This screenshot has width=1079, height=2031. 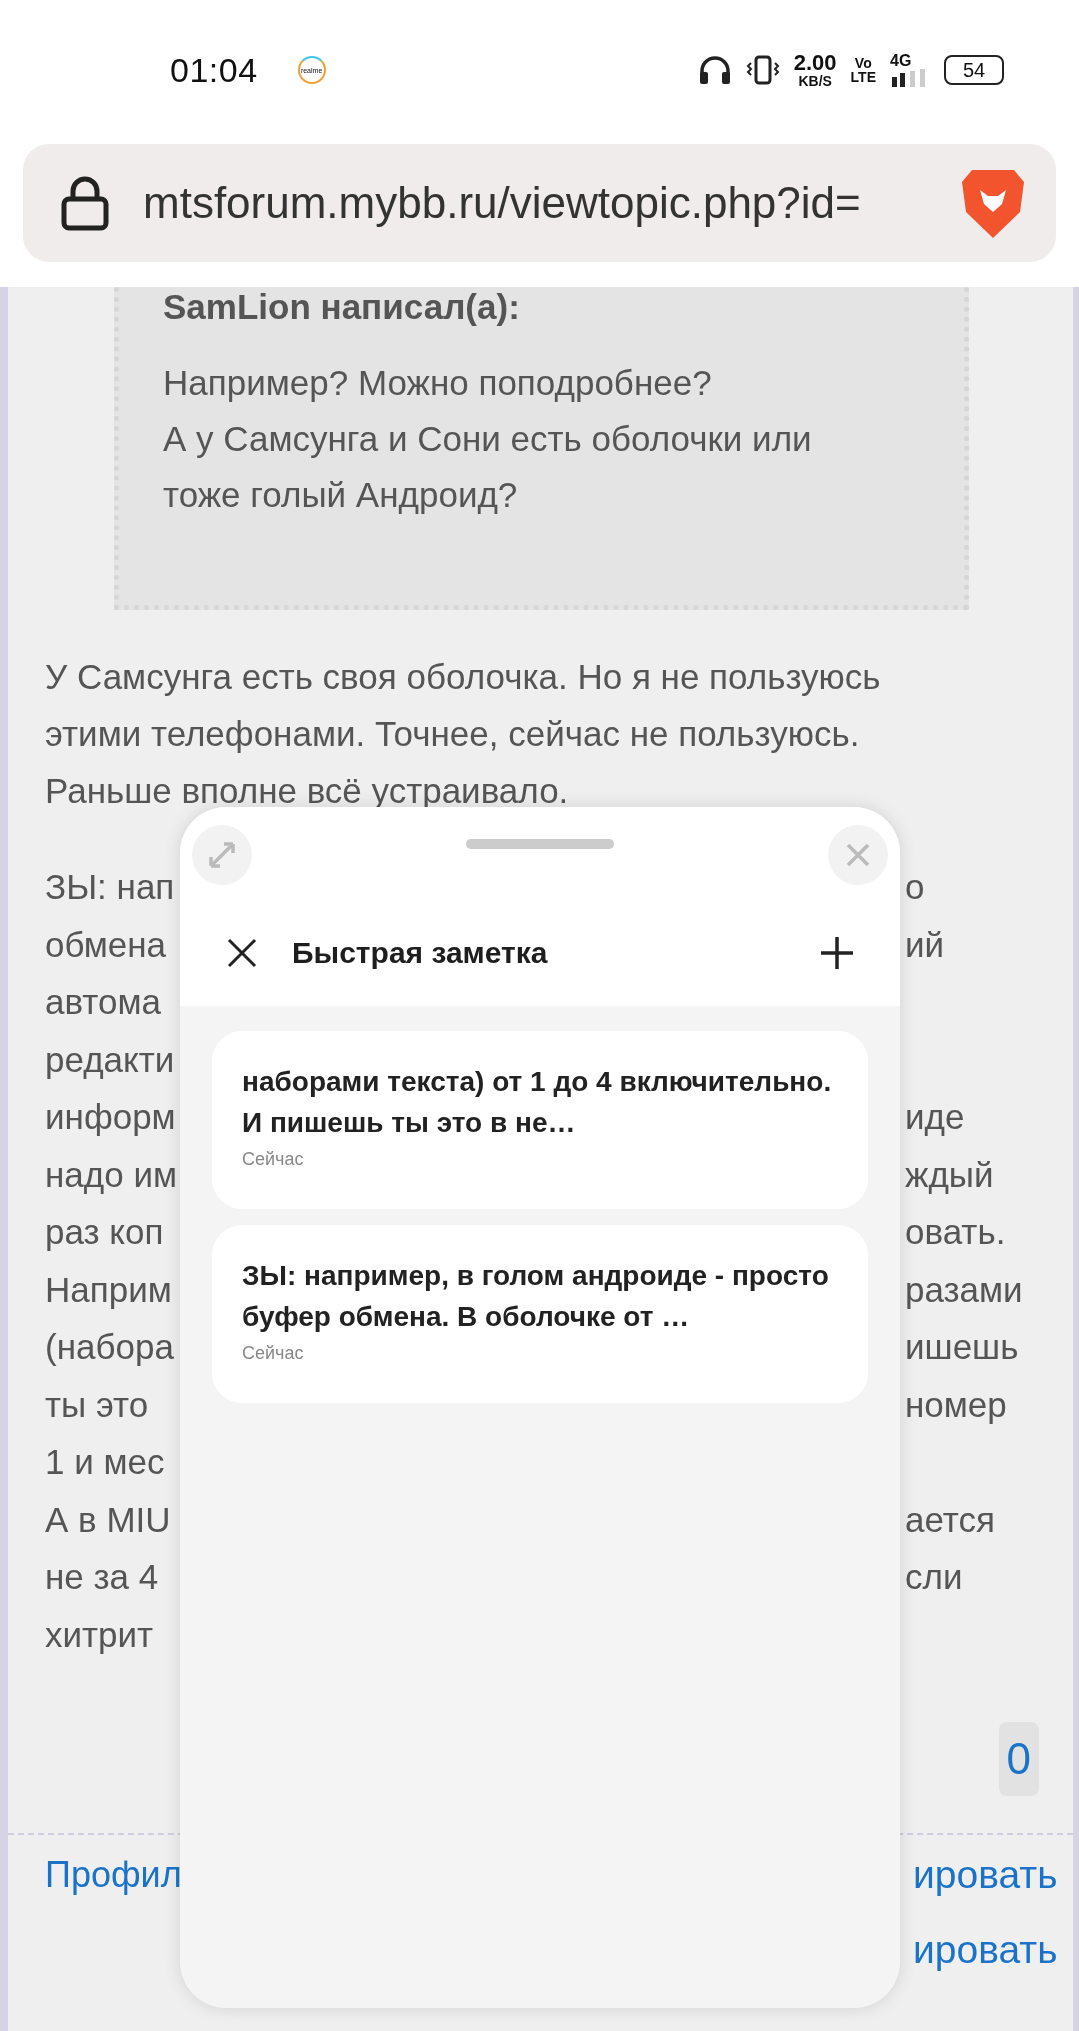 I want to click on post-text-fragment: (набора, so click(x=109, y=1347).